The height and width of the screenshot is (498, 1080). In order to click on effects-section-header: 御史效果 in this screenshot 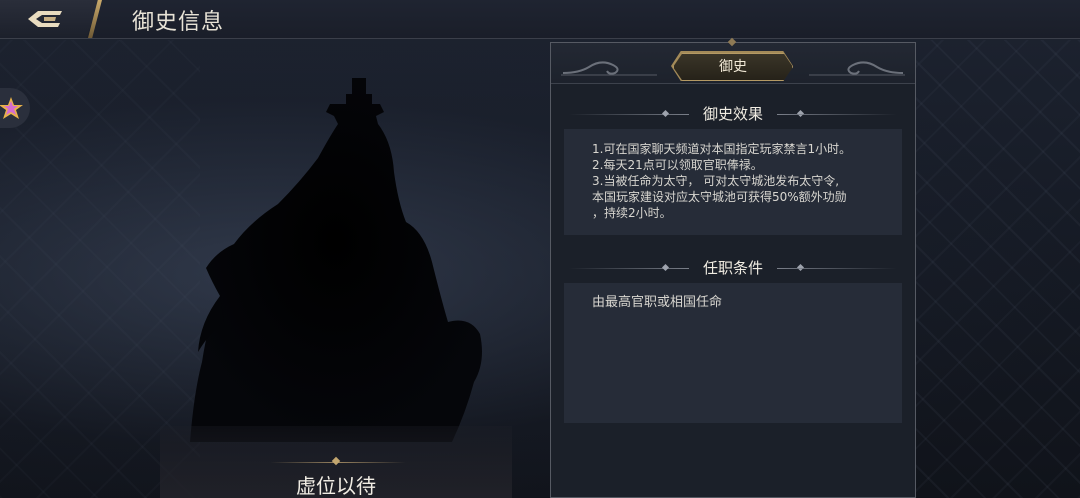, I will do `click(733, 114)`.